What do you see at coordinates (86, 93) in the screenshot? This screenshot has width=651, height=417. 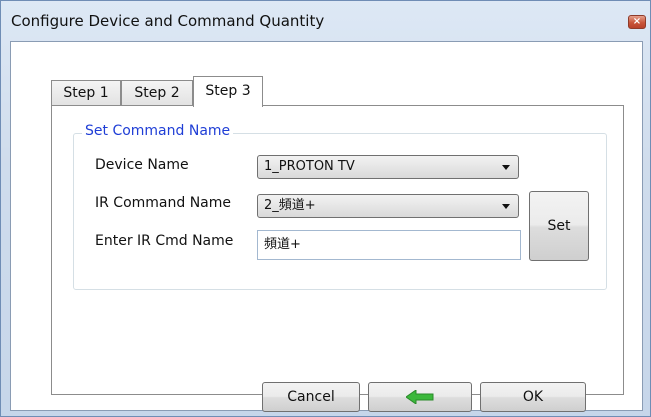 I see `tab-step-1: Step 1` at bounding box center [86, 93].